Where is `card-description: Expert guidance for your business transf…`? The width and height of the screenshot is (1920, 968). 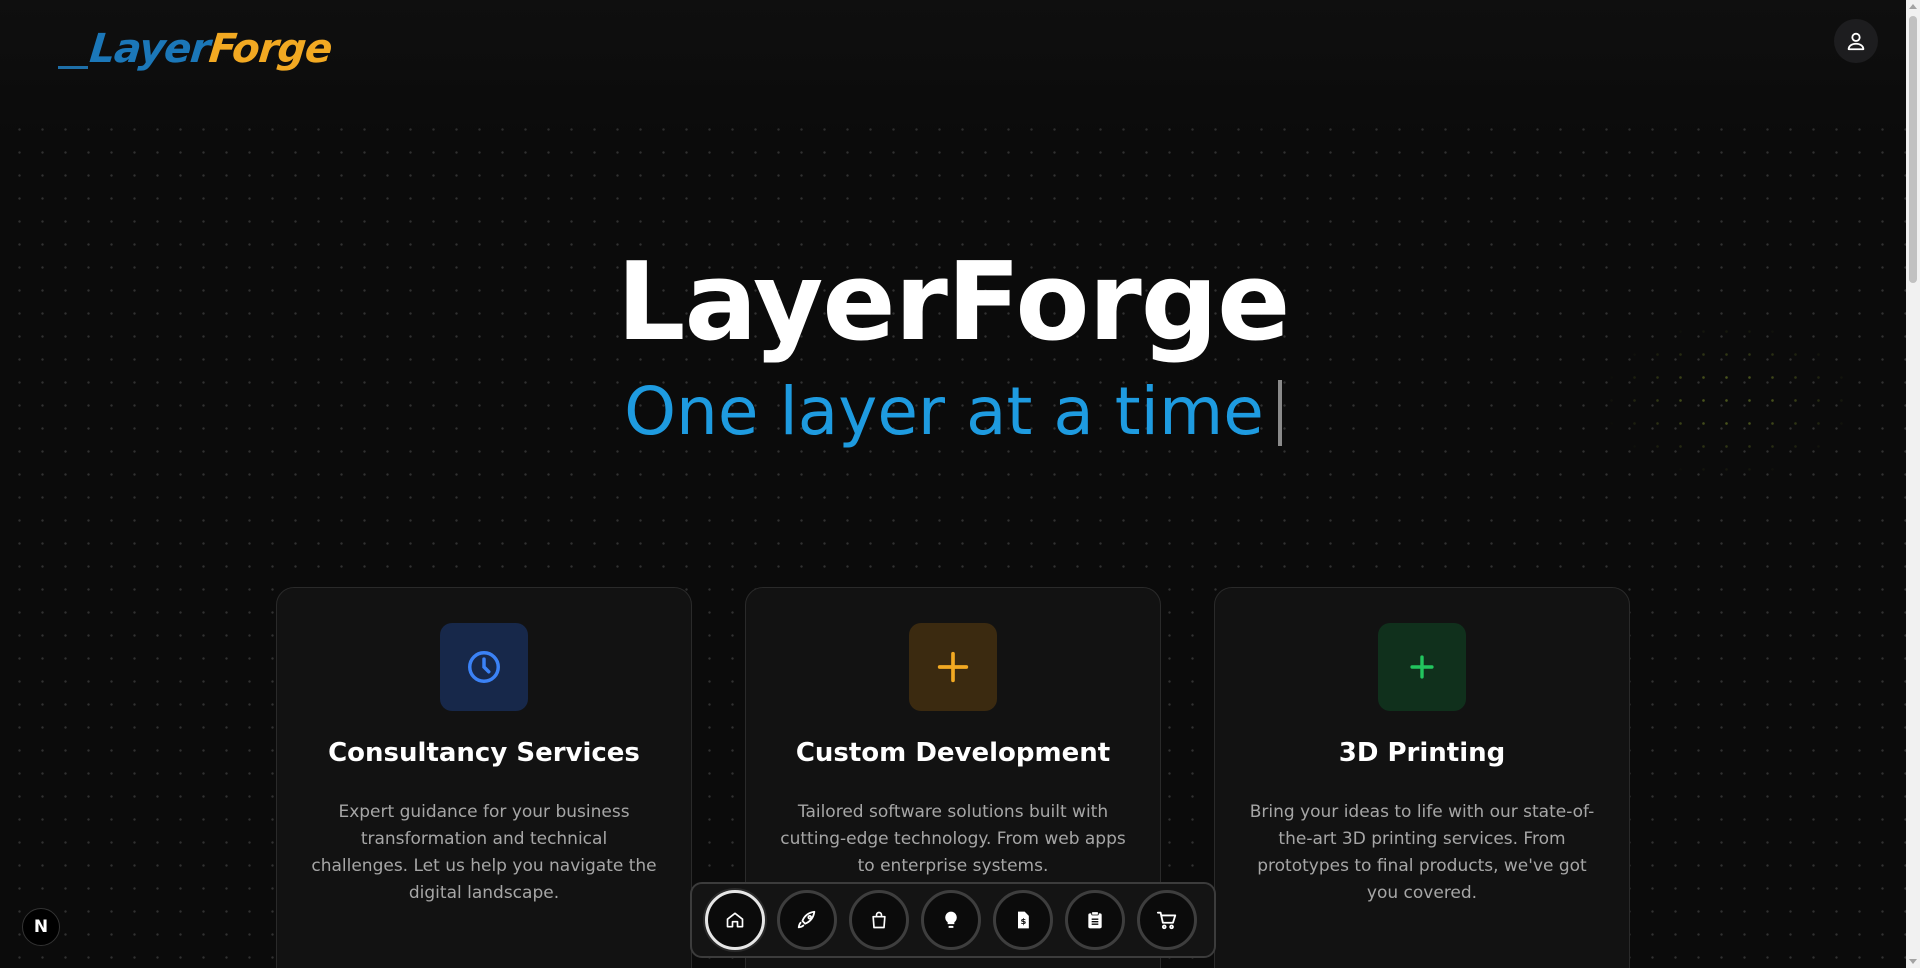 card-description: Expert guidance for your business transf… is located at coordinates (484, 852).